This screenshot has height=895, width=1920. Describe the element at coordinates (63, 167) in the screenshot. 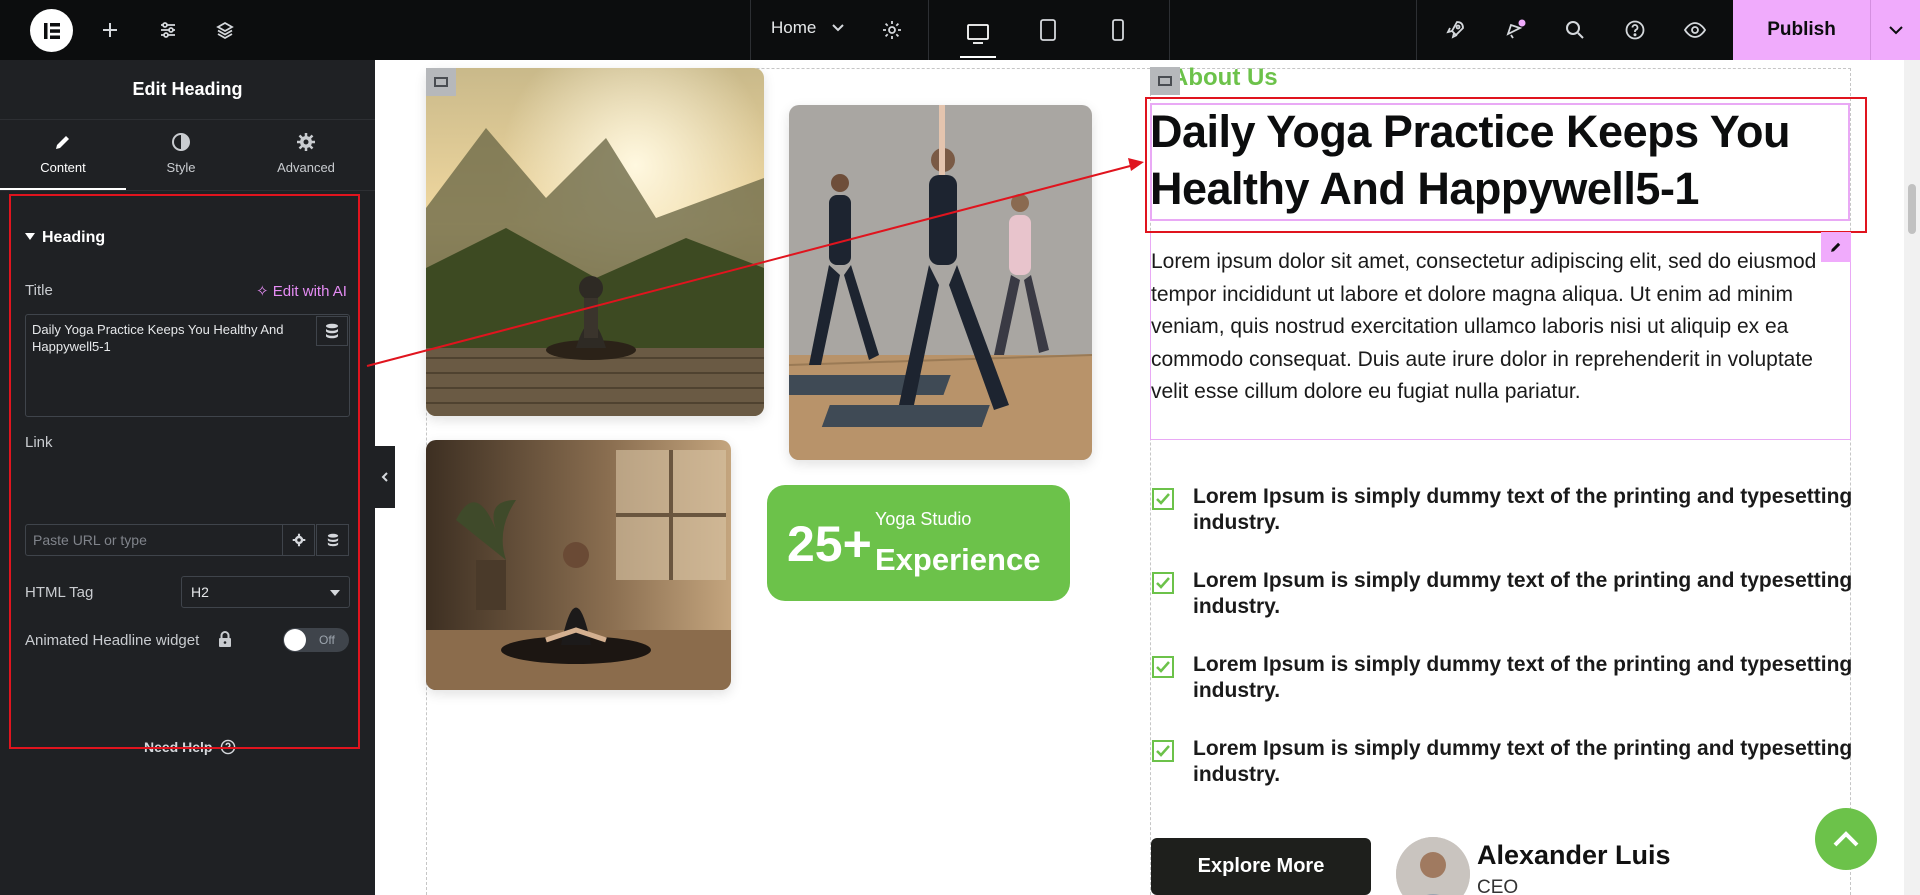

I see `tab-label: Content` at that location.